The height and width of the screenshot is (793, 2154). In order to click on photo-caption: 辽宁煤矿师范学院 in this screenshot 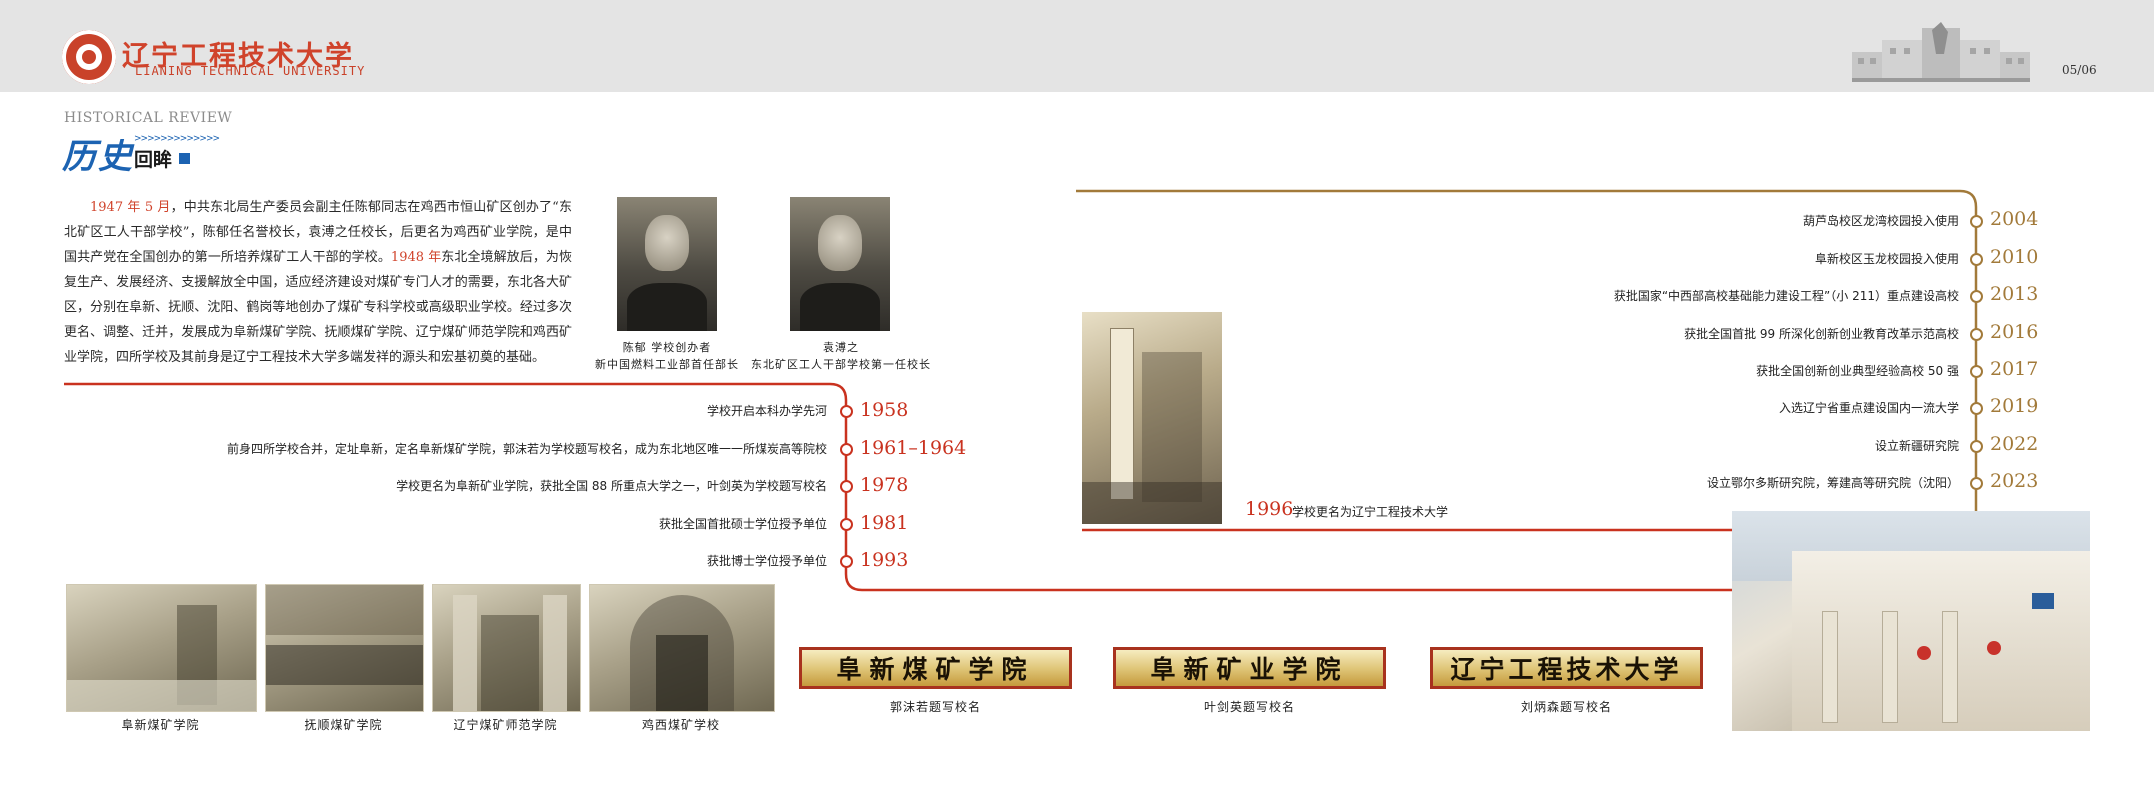, I will do `click(505, 725)`.